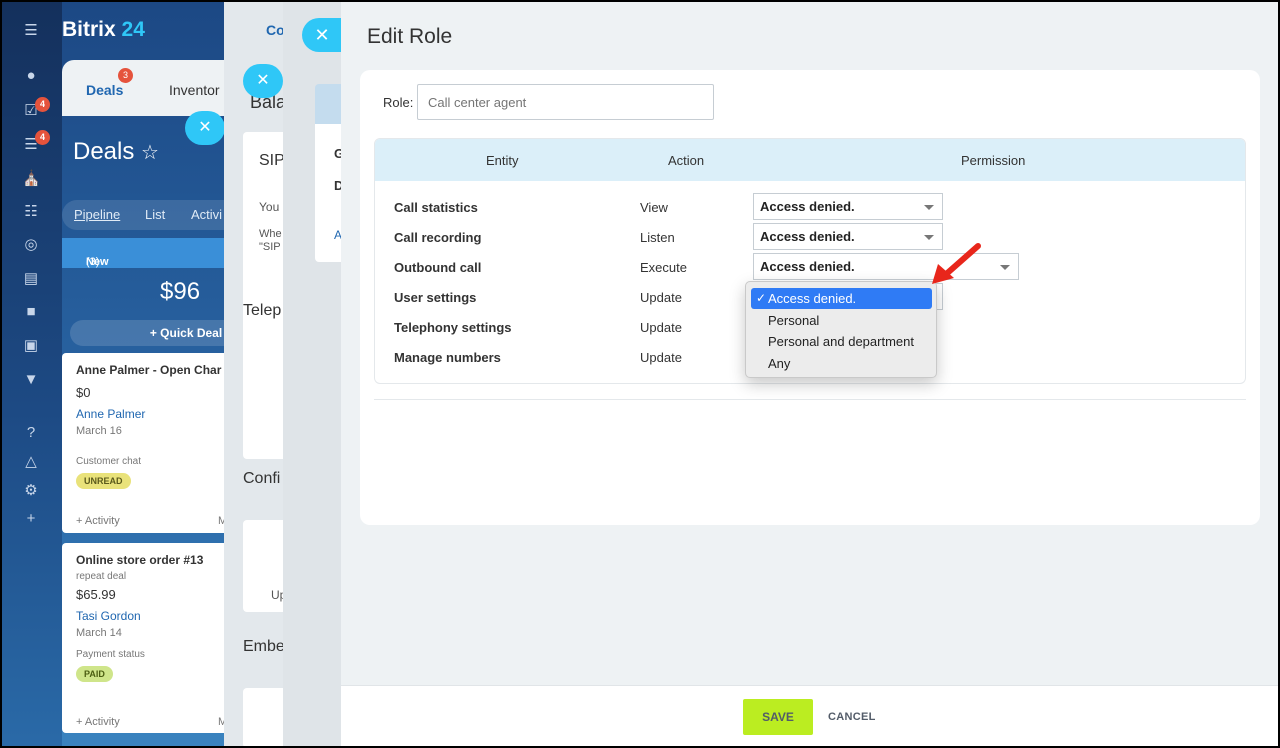 This screenshot has height=748, width=1280. Describe the element at coordinates (262, 310) in the screenshot. I see `layer-heading: Telep` at that location.